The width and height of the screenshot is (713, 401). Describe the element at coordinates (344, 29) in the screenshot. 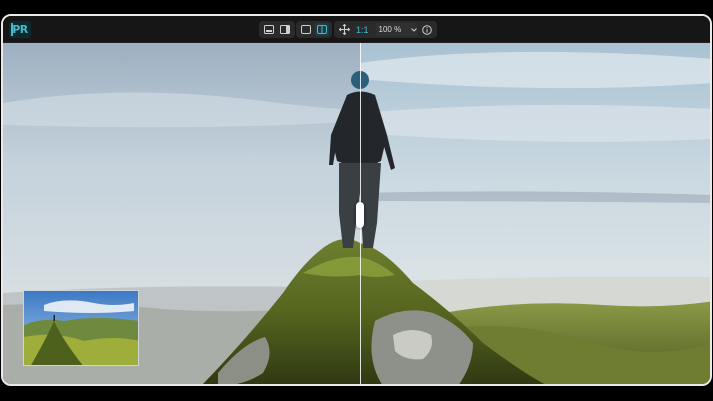

I see `move-icon` at that location.